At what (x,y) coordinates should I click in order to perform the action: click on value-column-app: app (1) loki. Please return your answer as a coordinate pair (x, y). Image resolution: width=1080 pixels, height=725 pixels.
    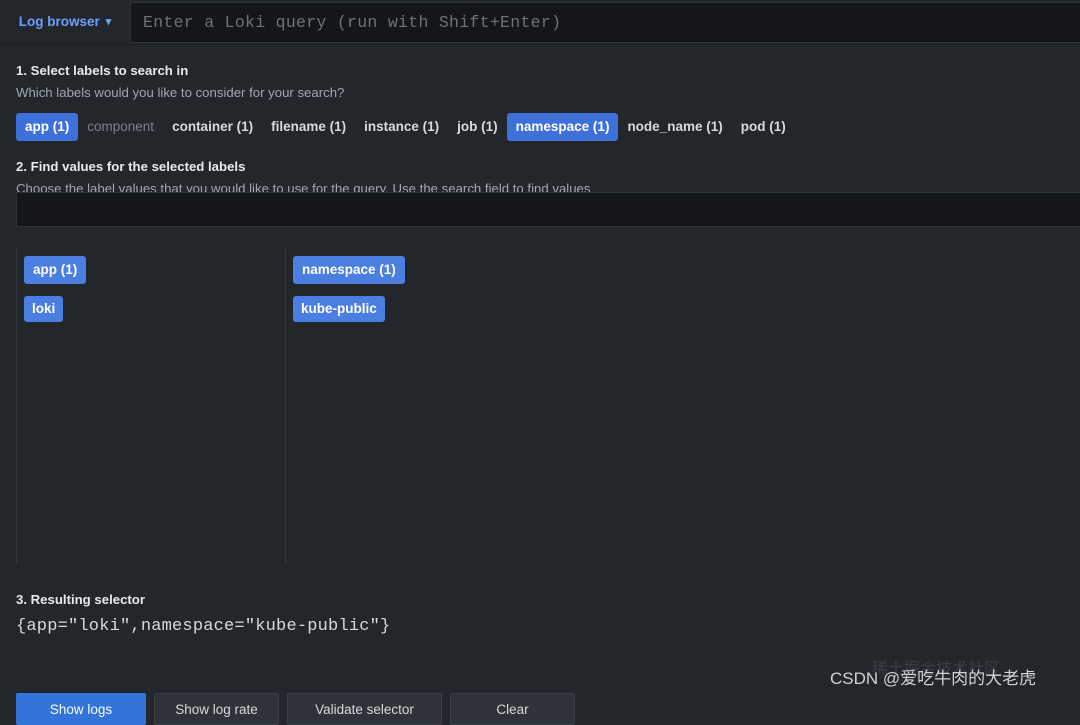
    Looking at the image, I should click on (150, 405).